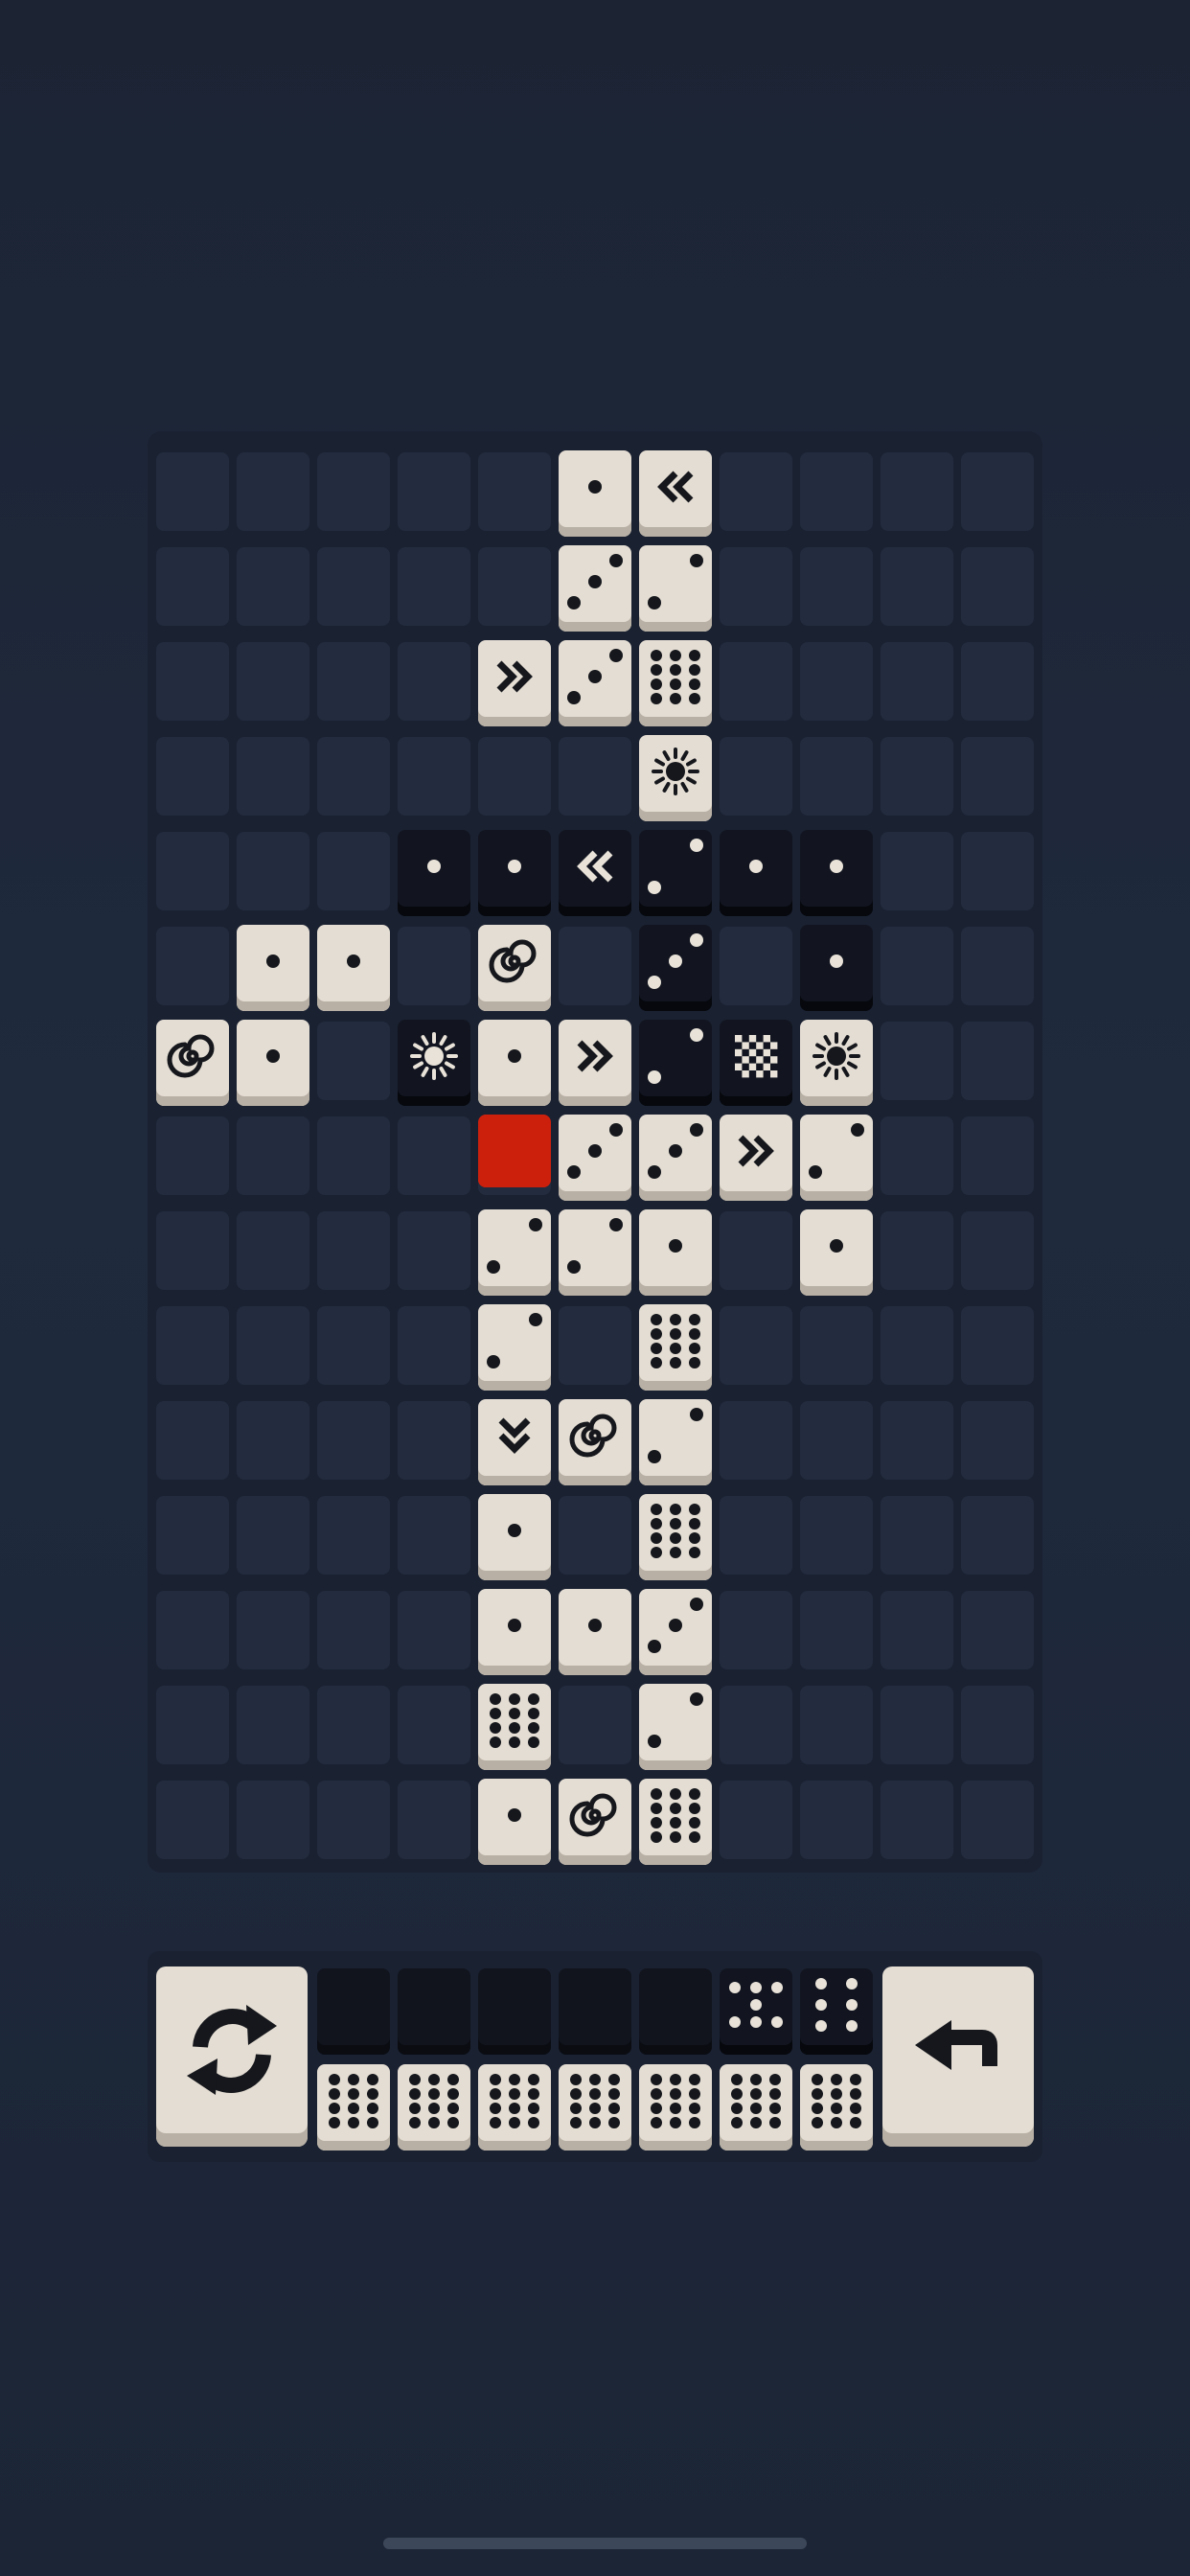 Image resolution: width=1190 pixels, height=2576 pixels. What do you see at coordinates (514, 2012) in the screenshot?
I see `tray-slot-empty` at bounding box center [514, 2012].